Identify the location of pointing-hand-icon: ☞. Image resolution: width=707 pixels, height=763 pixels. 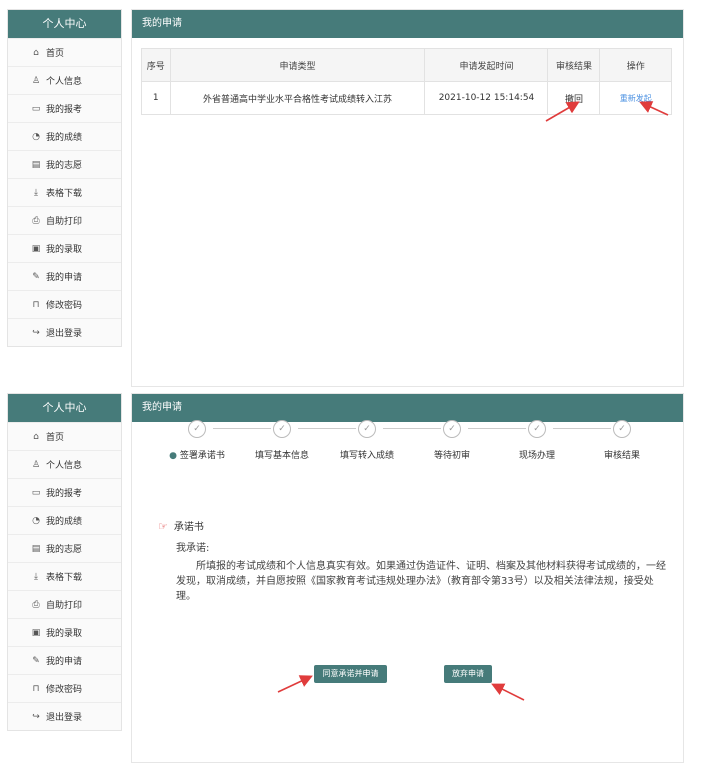
(163, 526).